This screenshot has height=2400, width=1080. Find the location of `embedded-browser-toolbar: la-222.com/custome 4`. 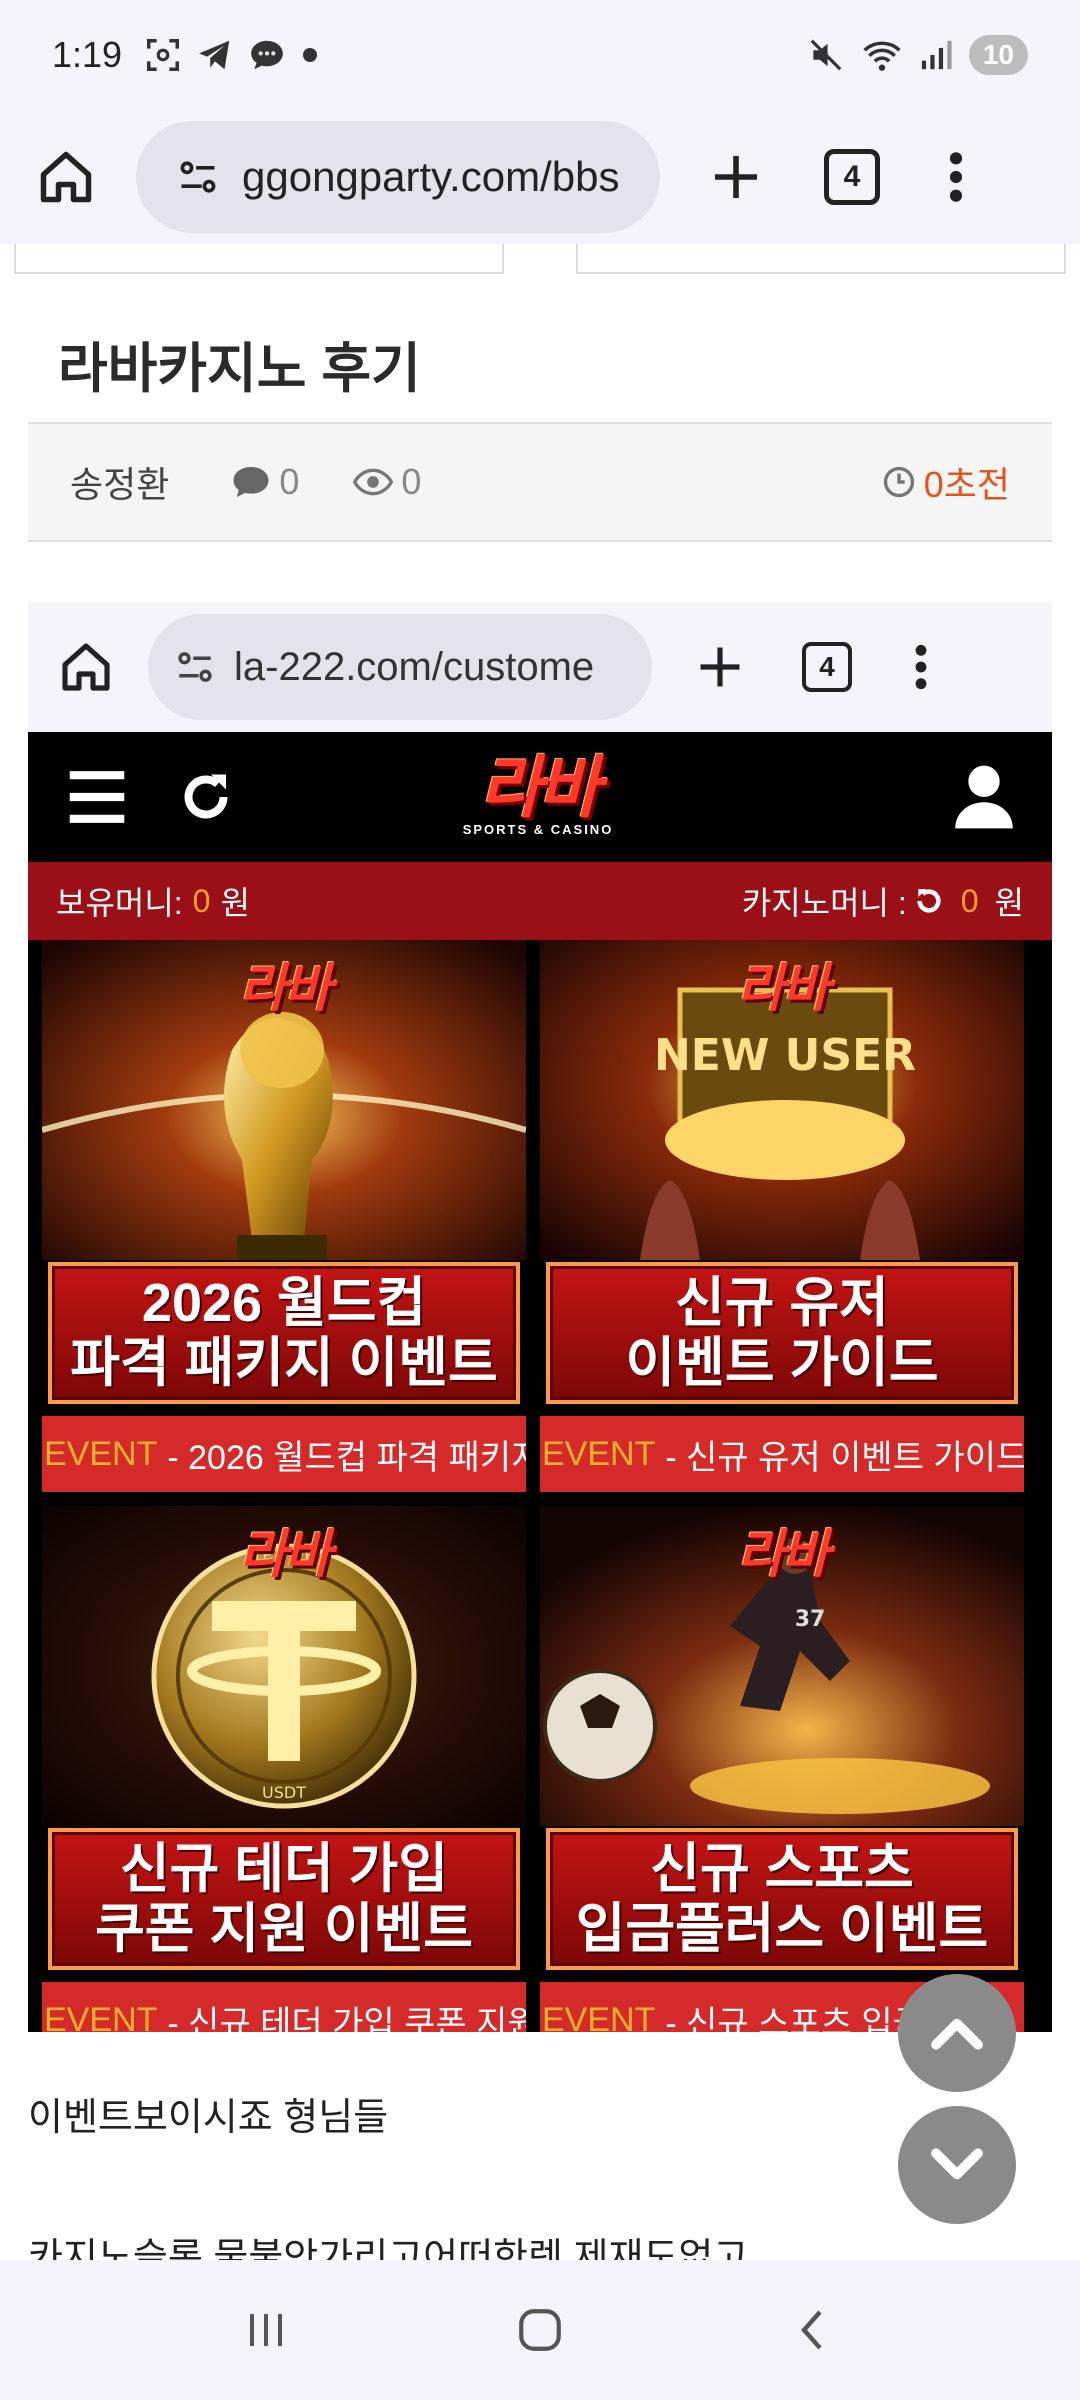

embedded-browser-toolbar: la-222.com/custome 4 is located at coordinates (540, 667).